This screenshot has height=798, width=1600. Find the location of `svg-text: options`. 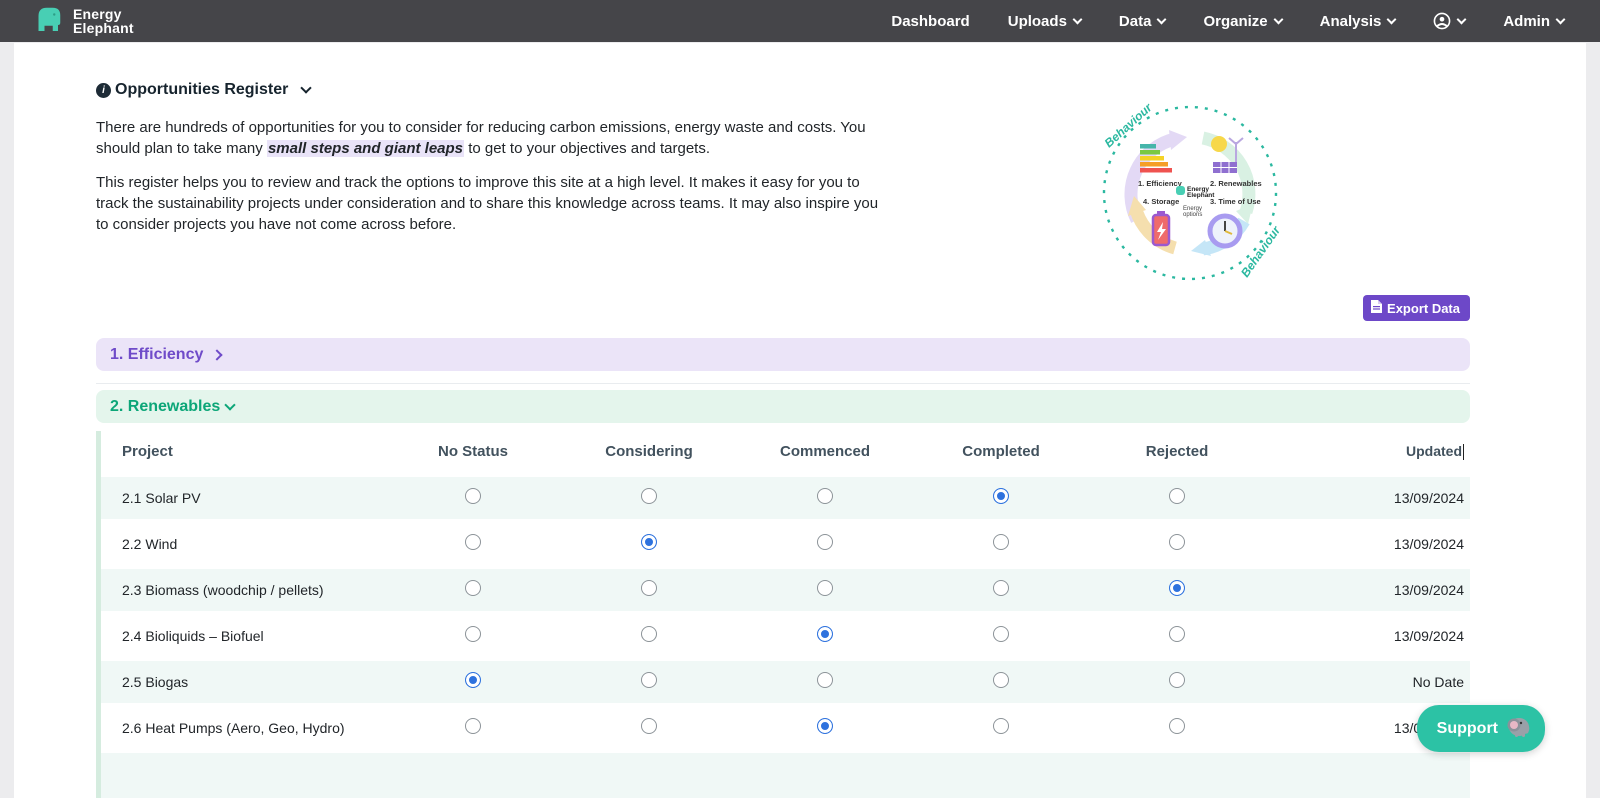

svg-text: options is located at coordinates (1192, 215).